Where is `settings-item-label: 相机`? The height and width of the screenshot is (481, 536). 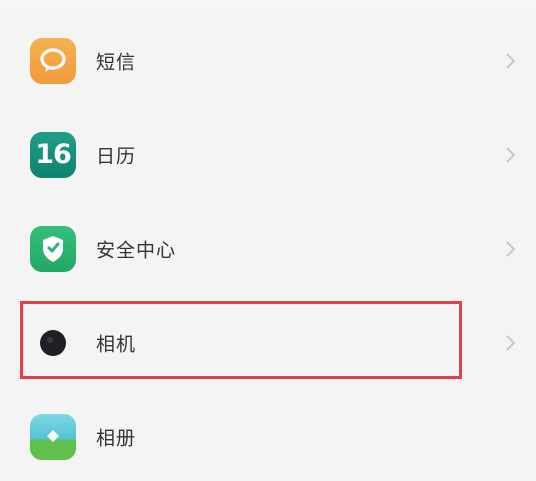
settings-item-label: 相机 is located at coordinates (116, 344).